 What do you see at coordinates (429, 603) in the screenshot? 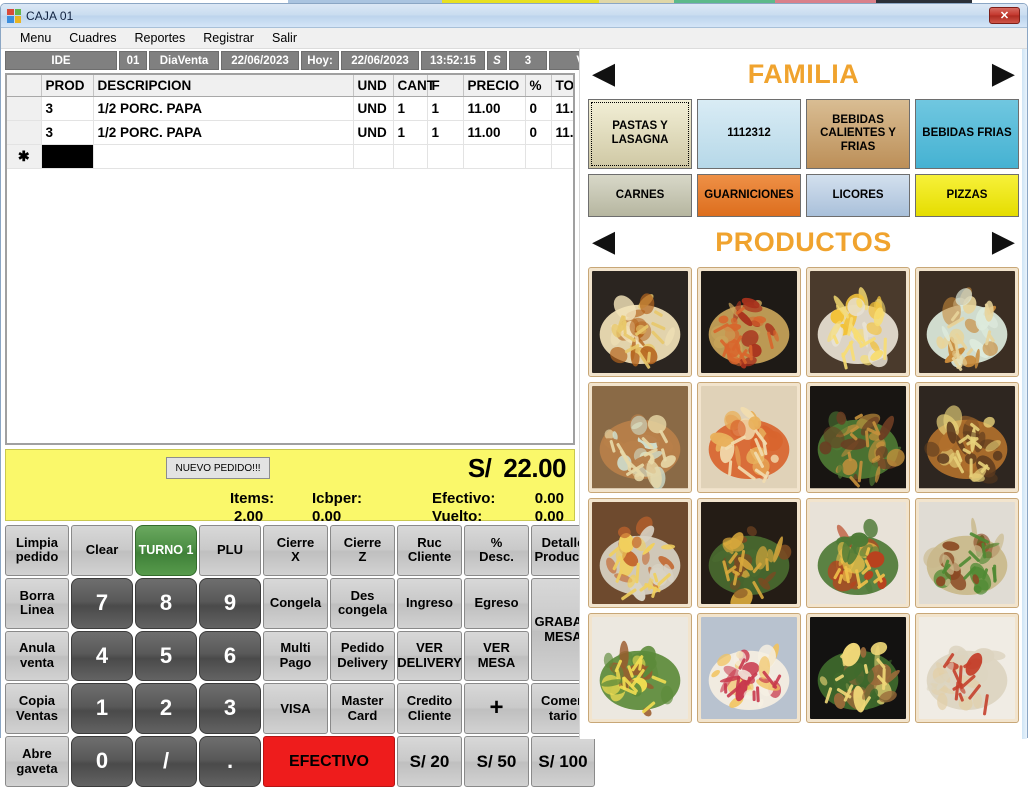
I see `ingreso-button: Ingreso` at bounding box center [429, 603].